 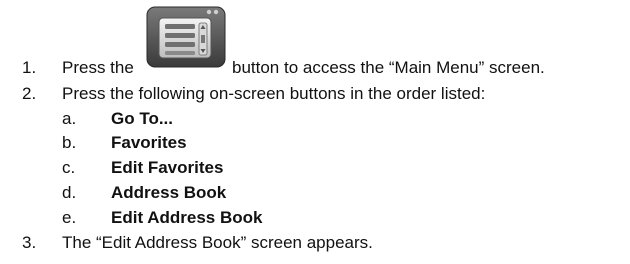 I want to click on step-number: 2., so click(x=29, y=93).